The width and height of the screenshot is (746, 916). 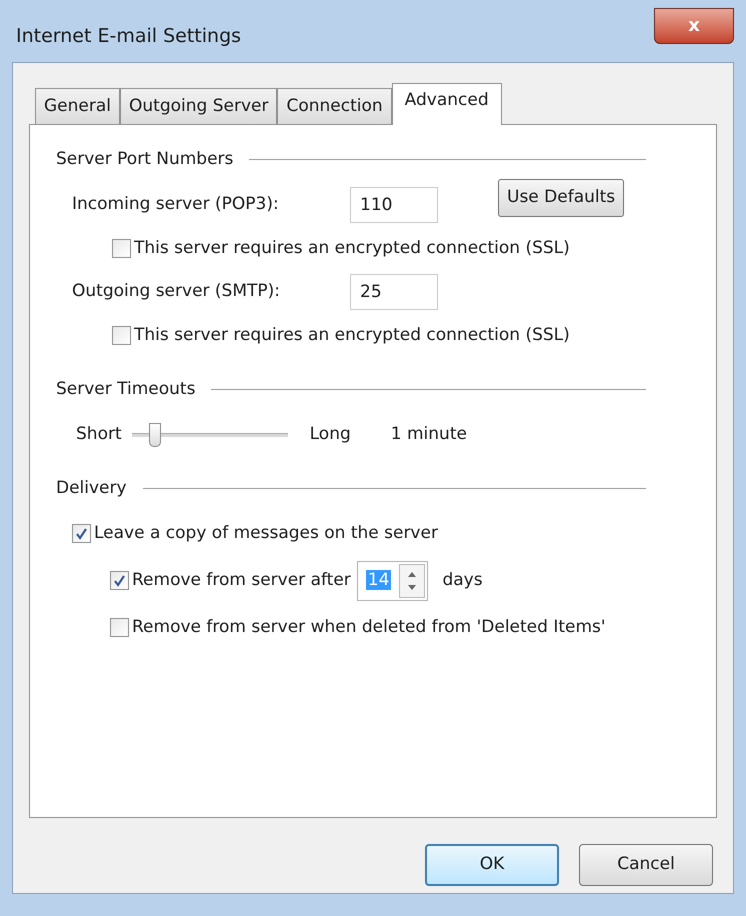 What do you see at coordinates (241, 580) in the screenshot?
I see `checkbox-label: Remove from server after` at bounding box center [241, 580].